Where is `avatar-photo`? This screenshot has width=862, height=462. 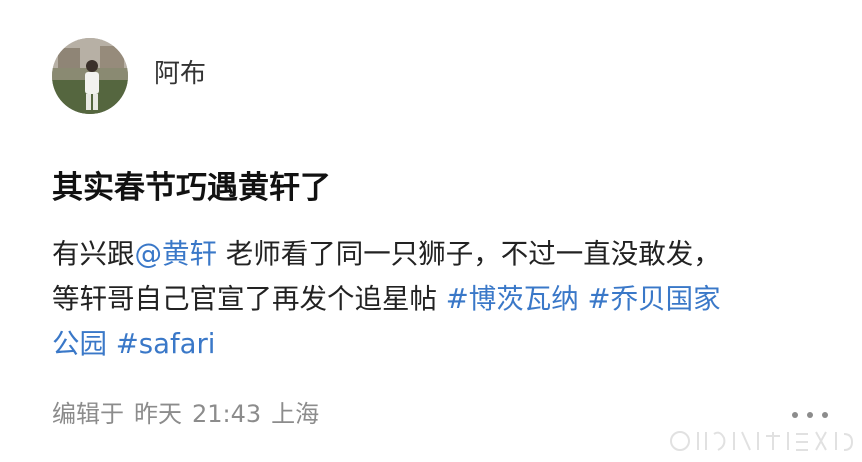
avatar-photo is located at coordinates (90, 76).